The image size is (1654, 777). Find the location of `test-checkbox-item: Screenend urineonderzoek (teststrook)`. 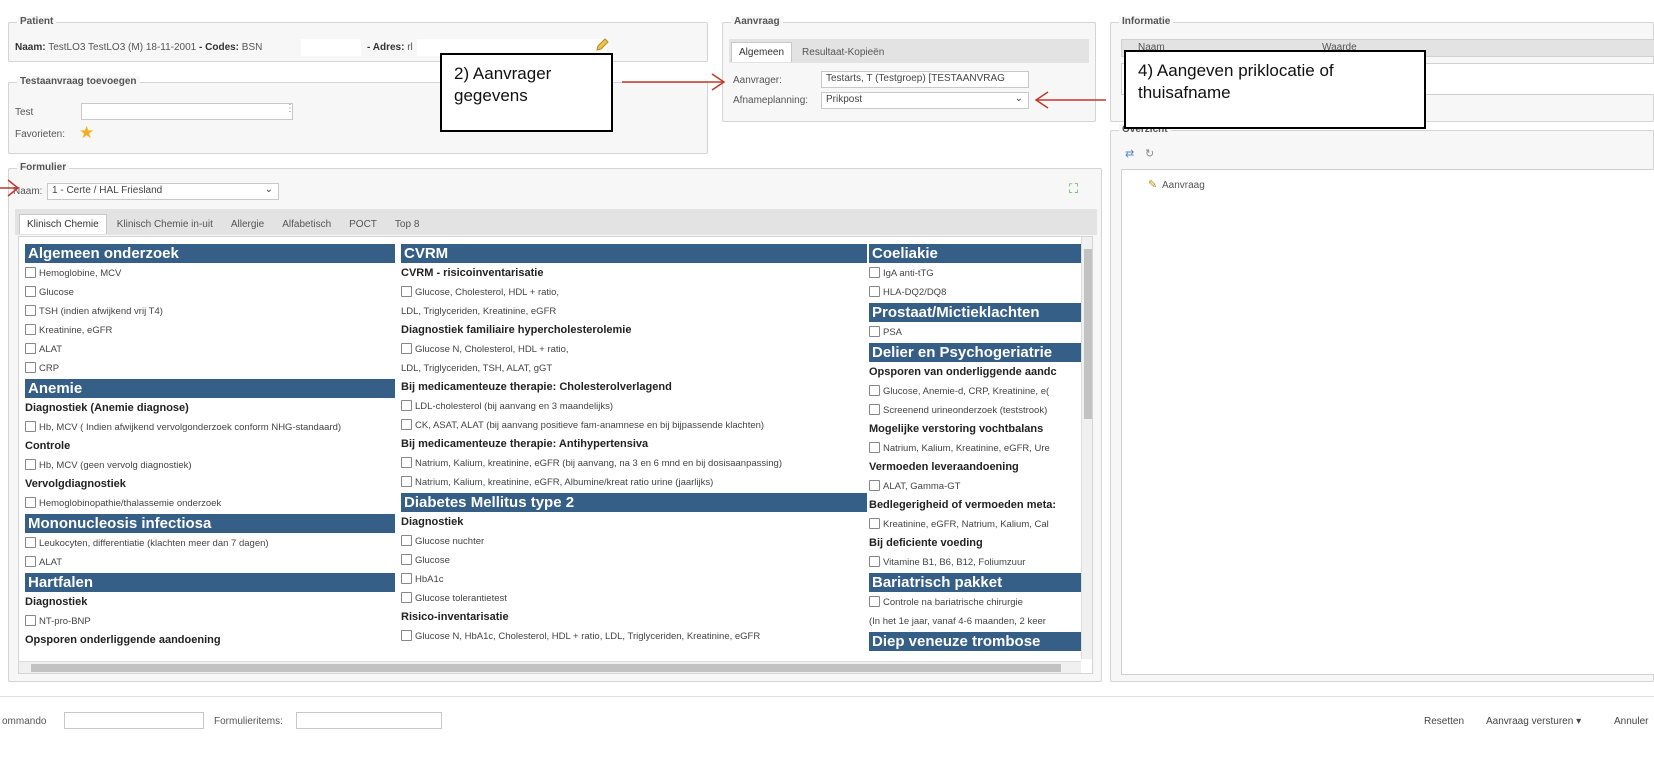

test-checkbox-item: Screenend urineonderzoek (teststrook) is located at coordinates (975, 410).